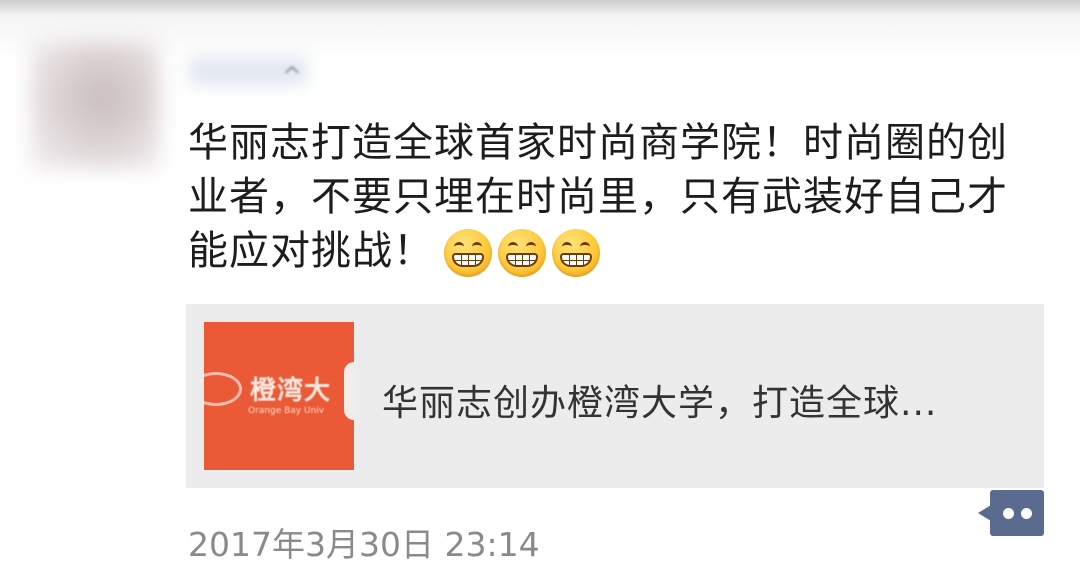 Image resolution: width=1080 pixels, height=581 pixels. I want to click on comment-more-button, so click(1011, 513).